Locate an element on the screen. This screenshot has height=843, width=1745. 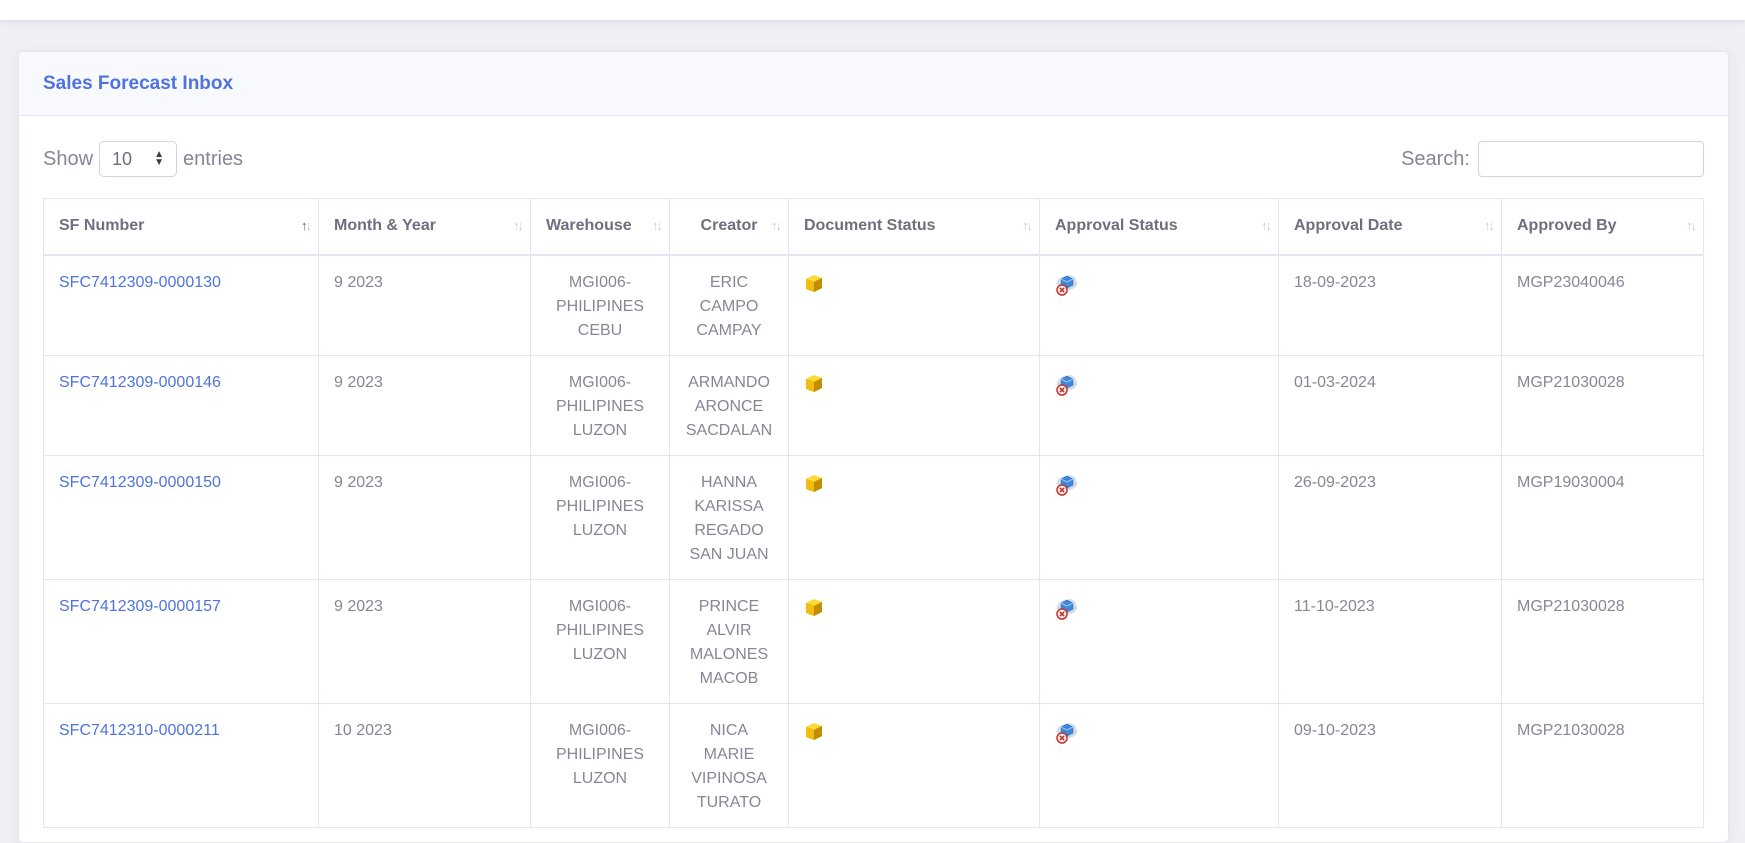
column-header-creator: Creator ↑↓ is located at coordinates (729, 227).